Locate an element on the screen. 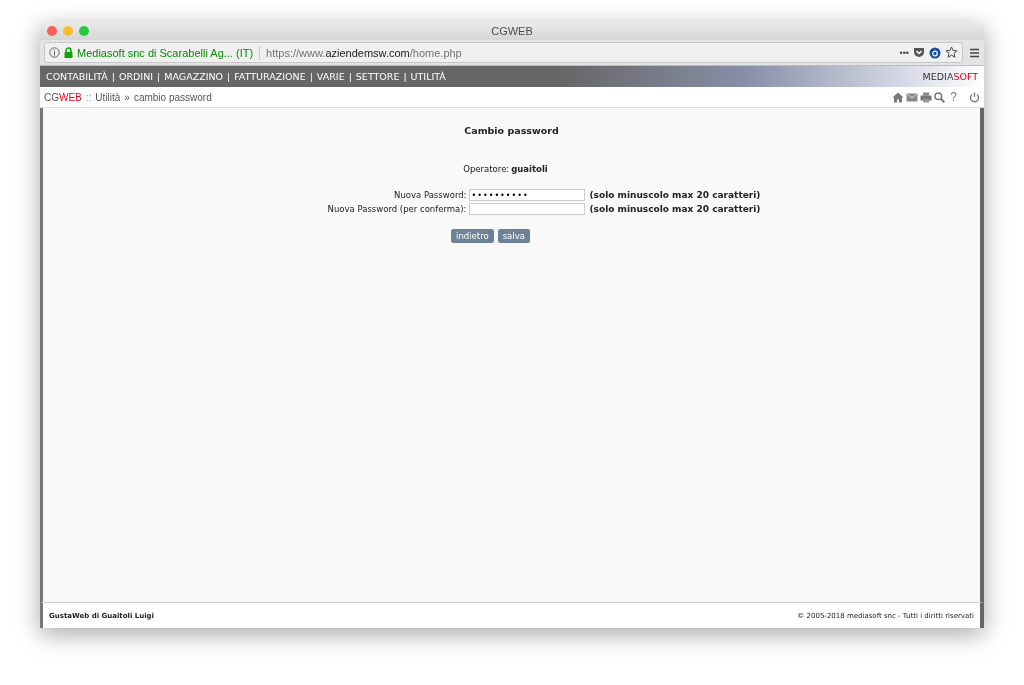 The height and width of the screenshot is (685, 1024). back-button: indietro is located at coordinates (472, 236).